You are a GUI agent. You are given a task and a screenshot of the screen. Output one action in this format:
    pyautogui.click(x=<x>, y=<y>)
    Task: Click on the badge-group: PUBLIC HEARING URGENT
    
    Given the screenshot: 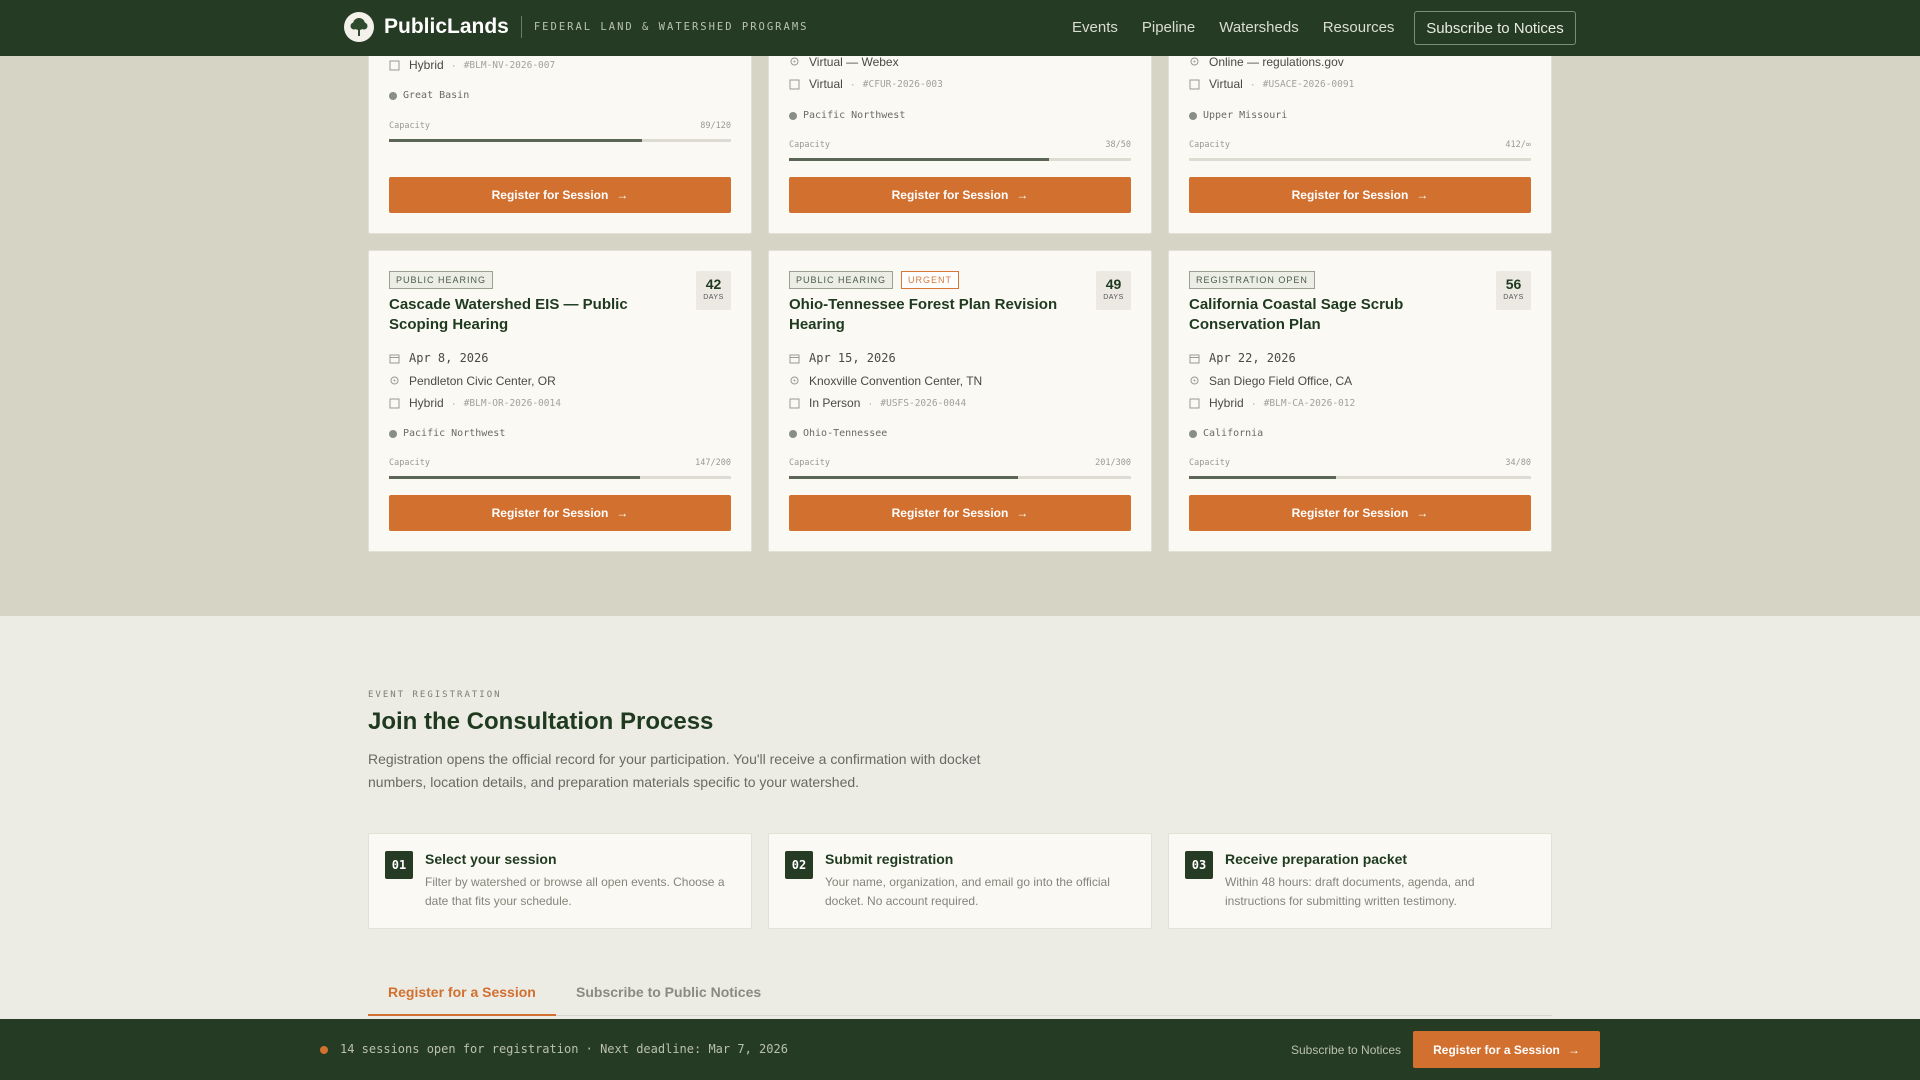 What is the action you would take?
    pyautogui.click(x=874, y=280)
    